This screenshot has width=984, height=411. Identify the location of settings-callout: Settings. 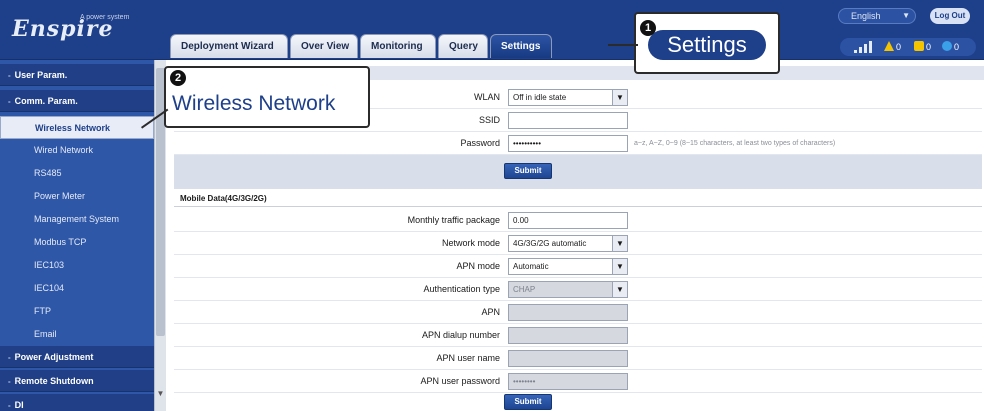
(707, 43).